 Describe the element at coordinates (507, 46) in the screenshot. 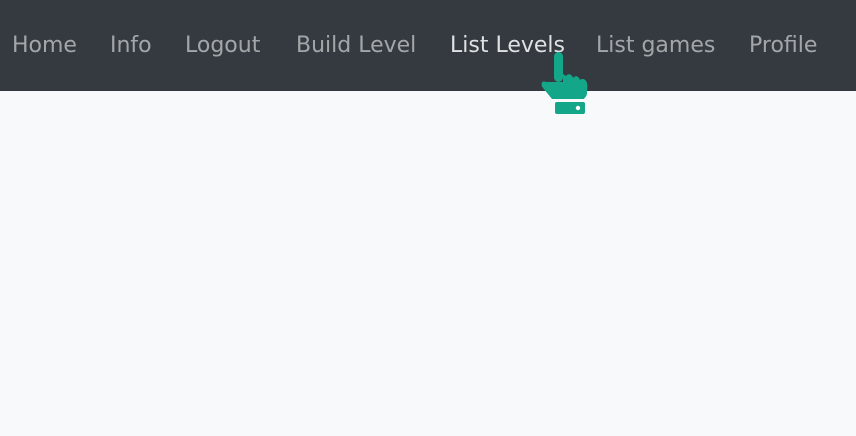

I see `nav-link-list-levels: List Levels` at that location.